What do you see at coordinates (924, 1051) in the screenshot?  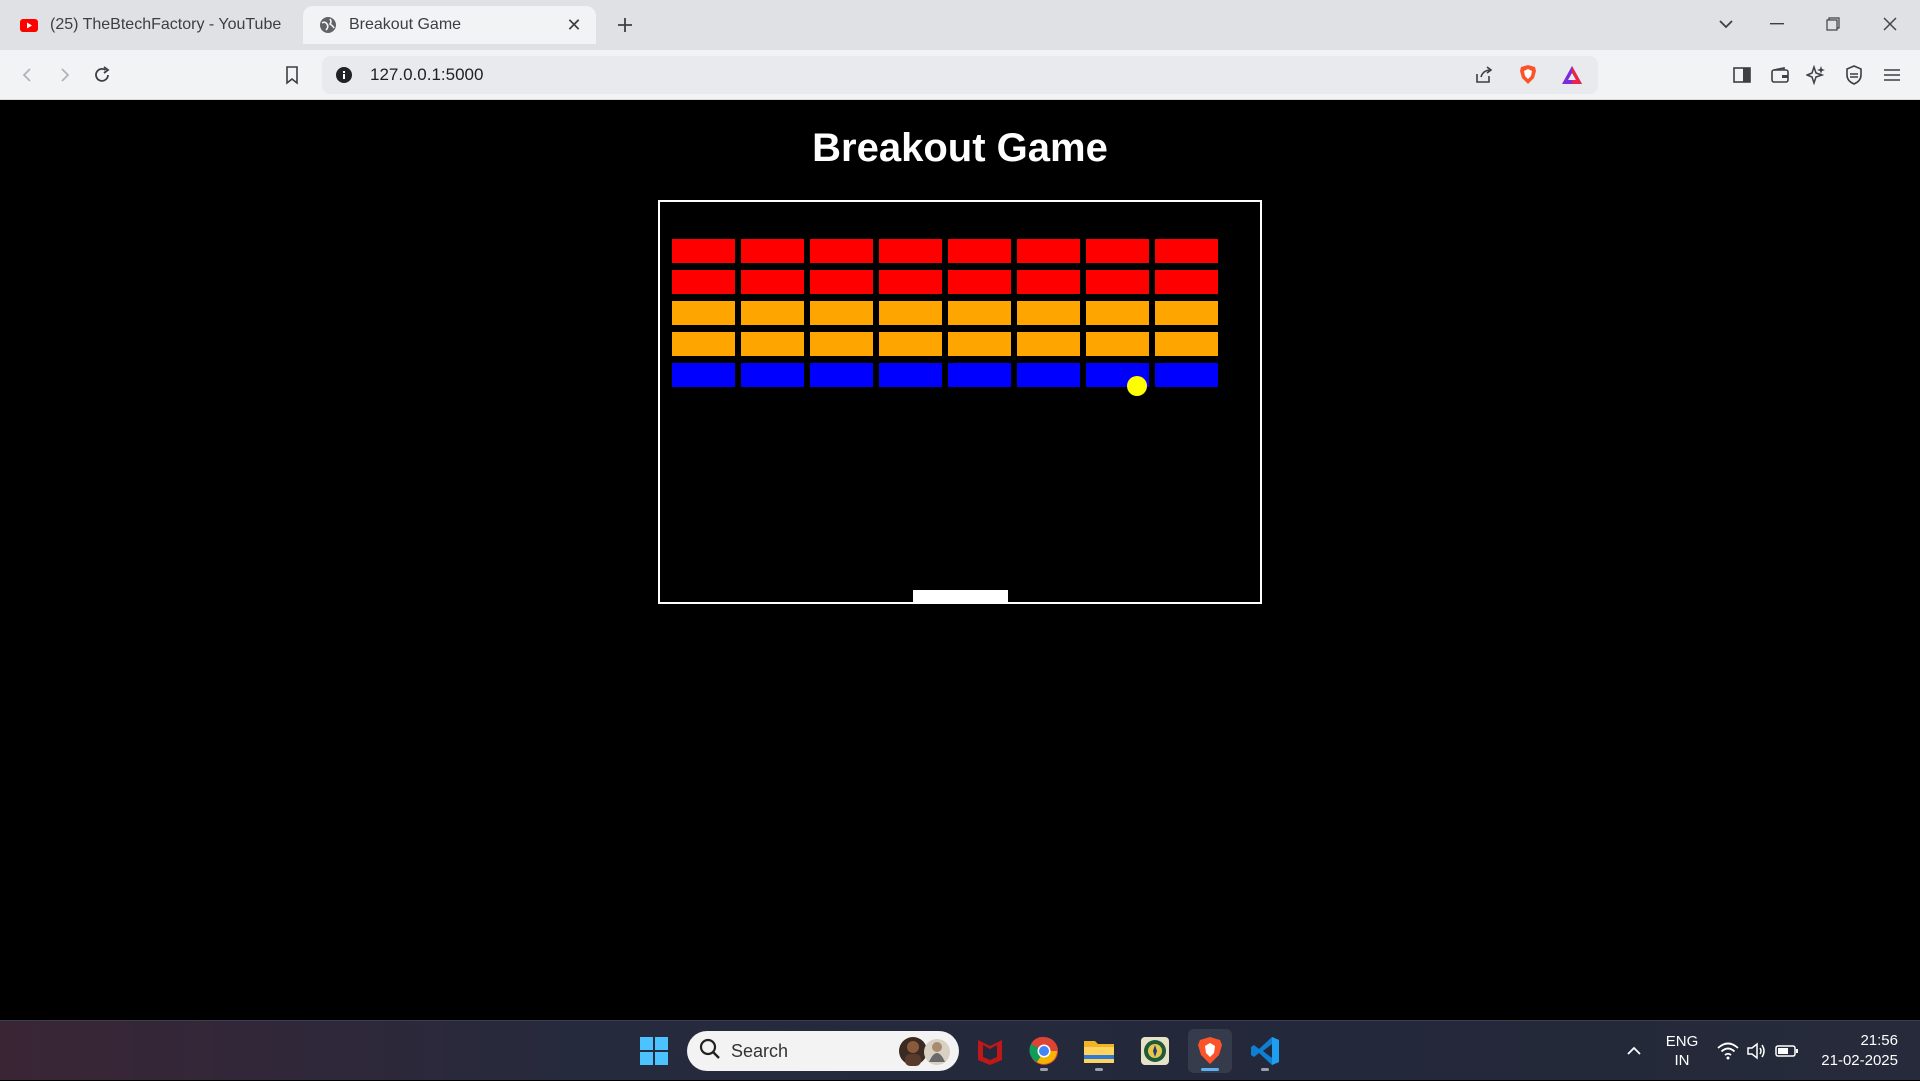 I see `search-highlight-illustration-icon` at bounding box center [924, 1051].